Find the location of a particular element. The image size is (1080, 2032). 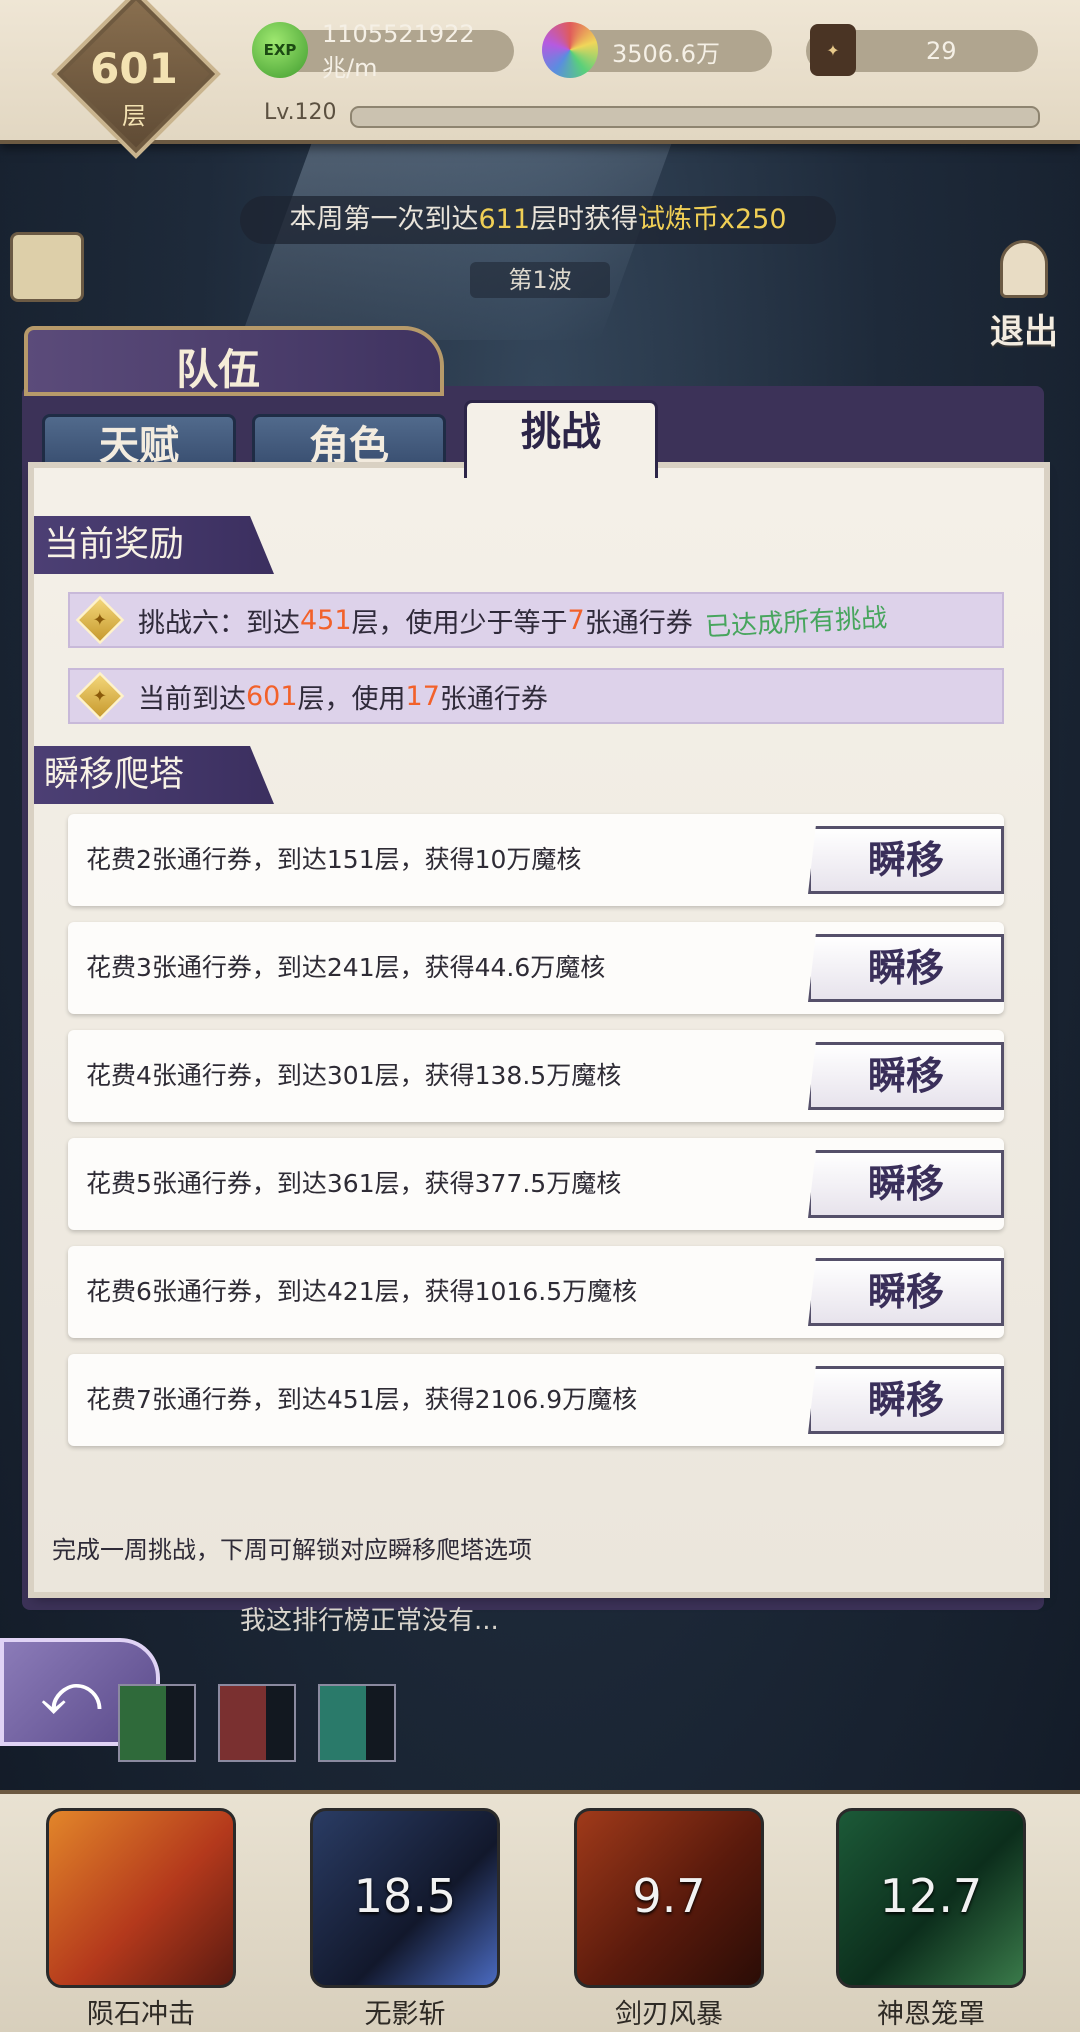

panel-title: 队伍 is located at coordinates (217, 369).